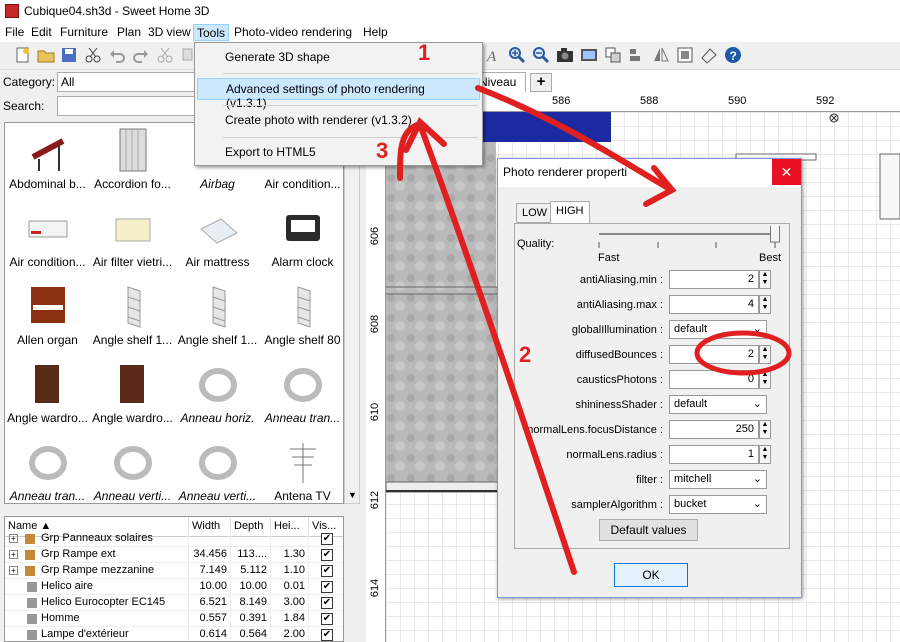 Image resolution: width=900 pixels, height=642 pixels. What do you see at coordinates (424, 52) in the screenshot?
I see `annotation-number-1: 1` at bounding box center [424, 52].